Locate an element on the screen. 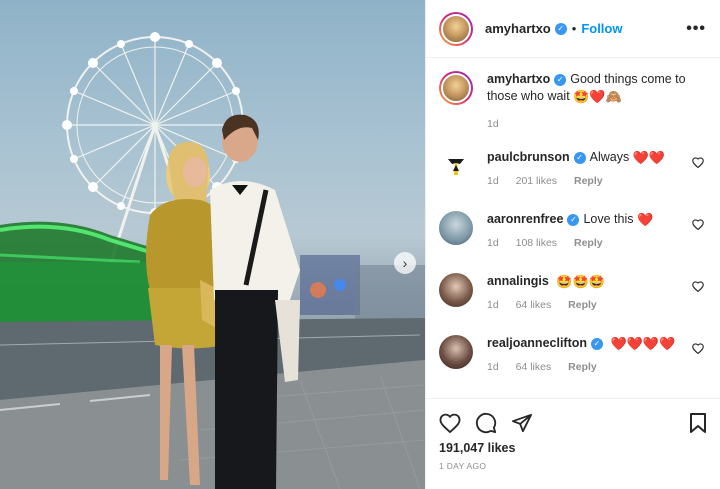  comment-username: aaronrenfree is located at coordinates (525, 219).